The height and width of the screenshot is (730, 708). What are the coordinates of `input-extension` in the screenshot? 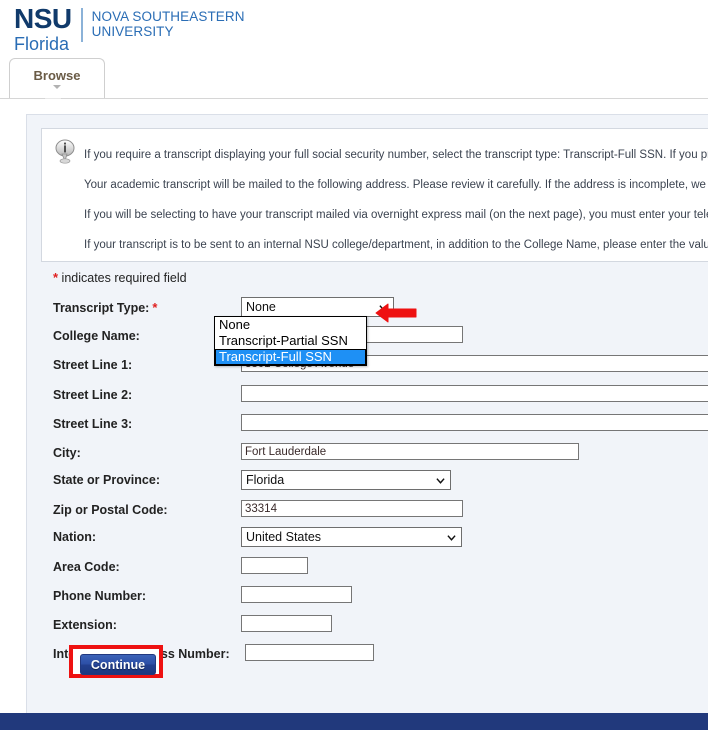 It's located at (286, 623).